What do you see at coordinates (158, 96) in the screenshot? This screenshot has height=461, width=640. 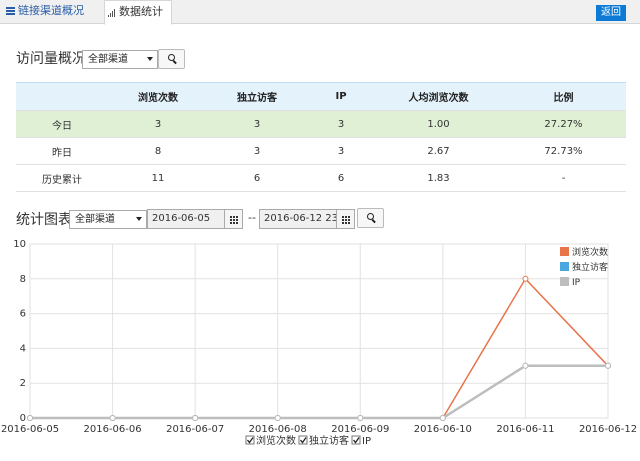 I see `header-cell: 浏览次数` at bounding box center [158, 96].